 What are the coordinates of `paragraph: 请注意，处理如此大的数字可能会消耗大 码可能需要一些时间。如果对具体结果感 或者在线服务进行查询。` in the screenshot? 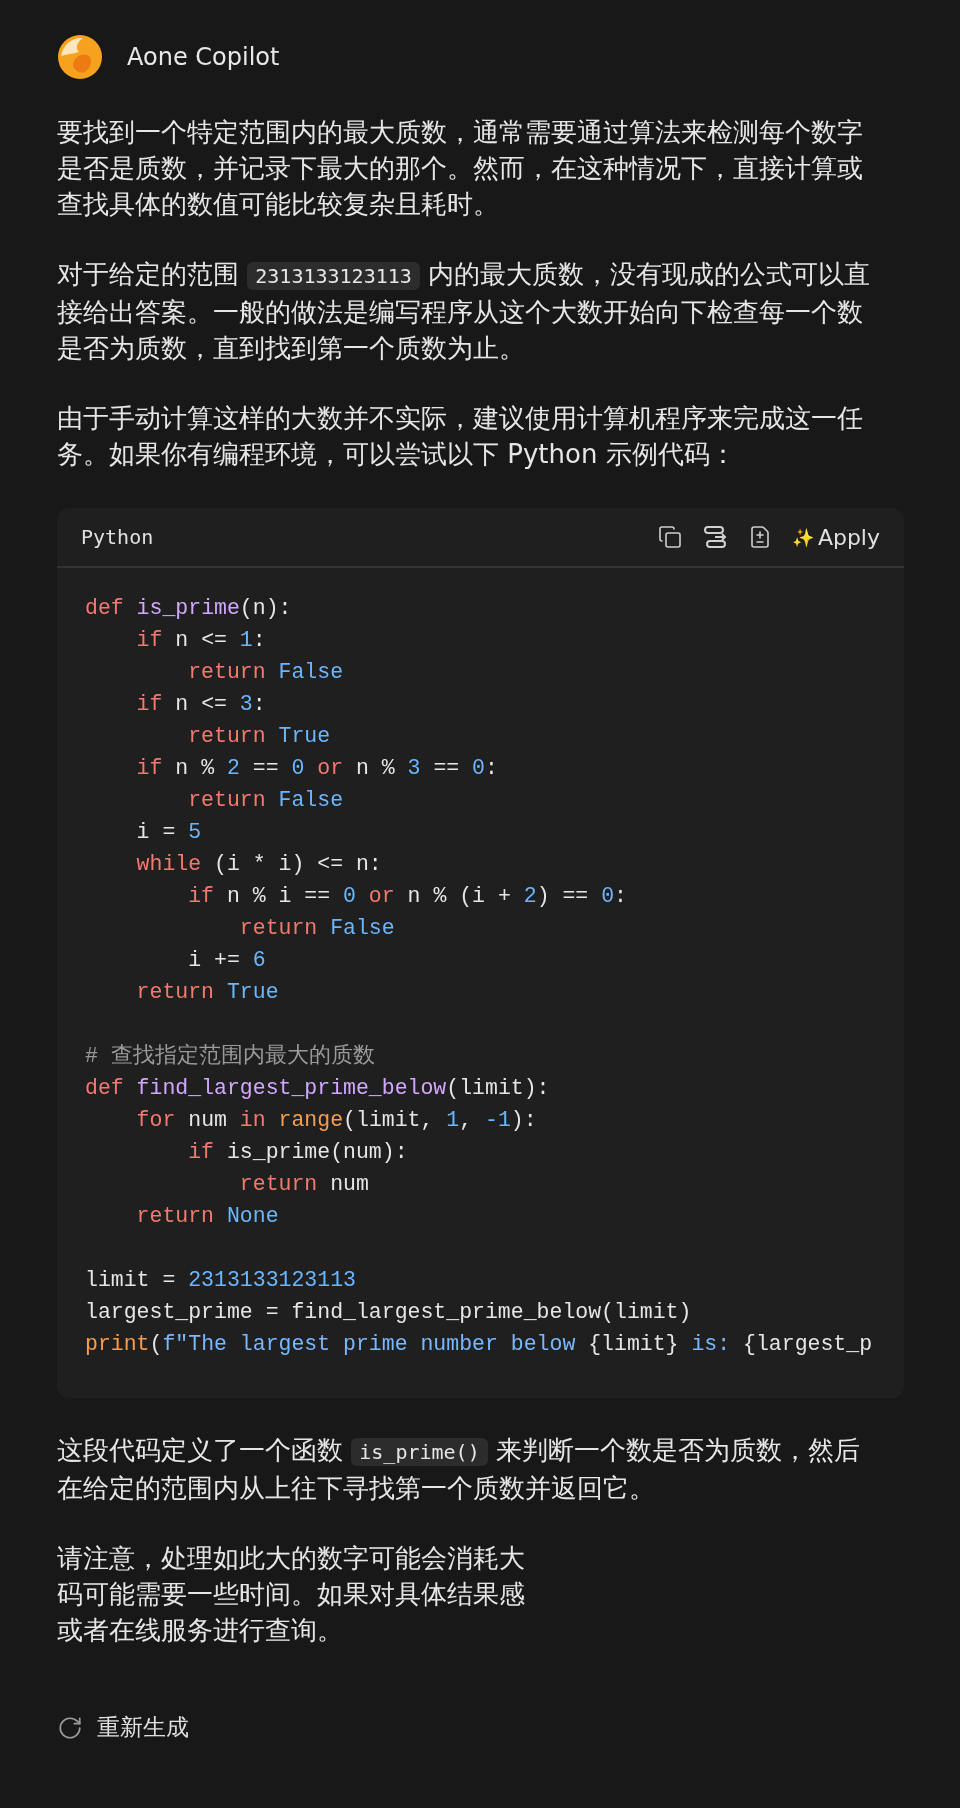 It's located at (291, 1594).